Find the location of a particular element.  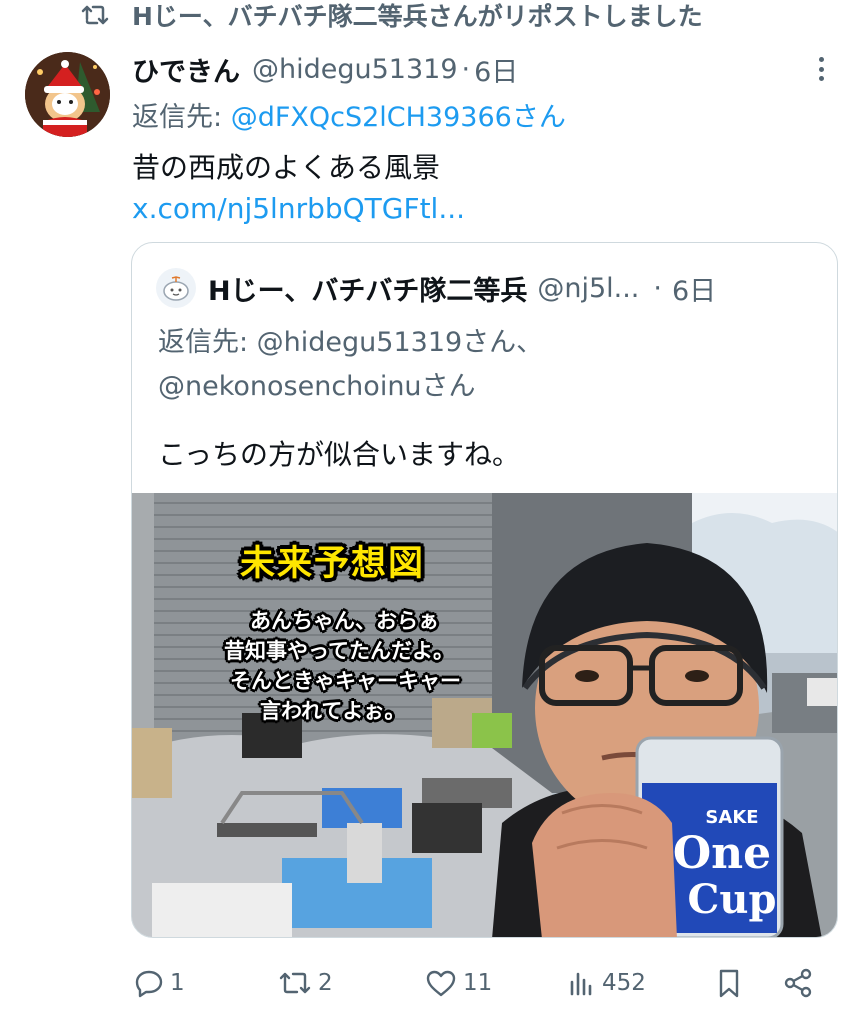

repost-indicator: Hじー、バチバチ隊二等兵さんがリポストしました is located at coordinates (391, 15).